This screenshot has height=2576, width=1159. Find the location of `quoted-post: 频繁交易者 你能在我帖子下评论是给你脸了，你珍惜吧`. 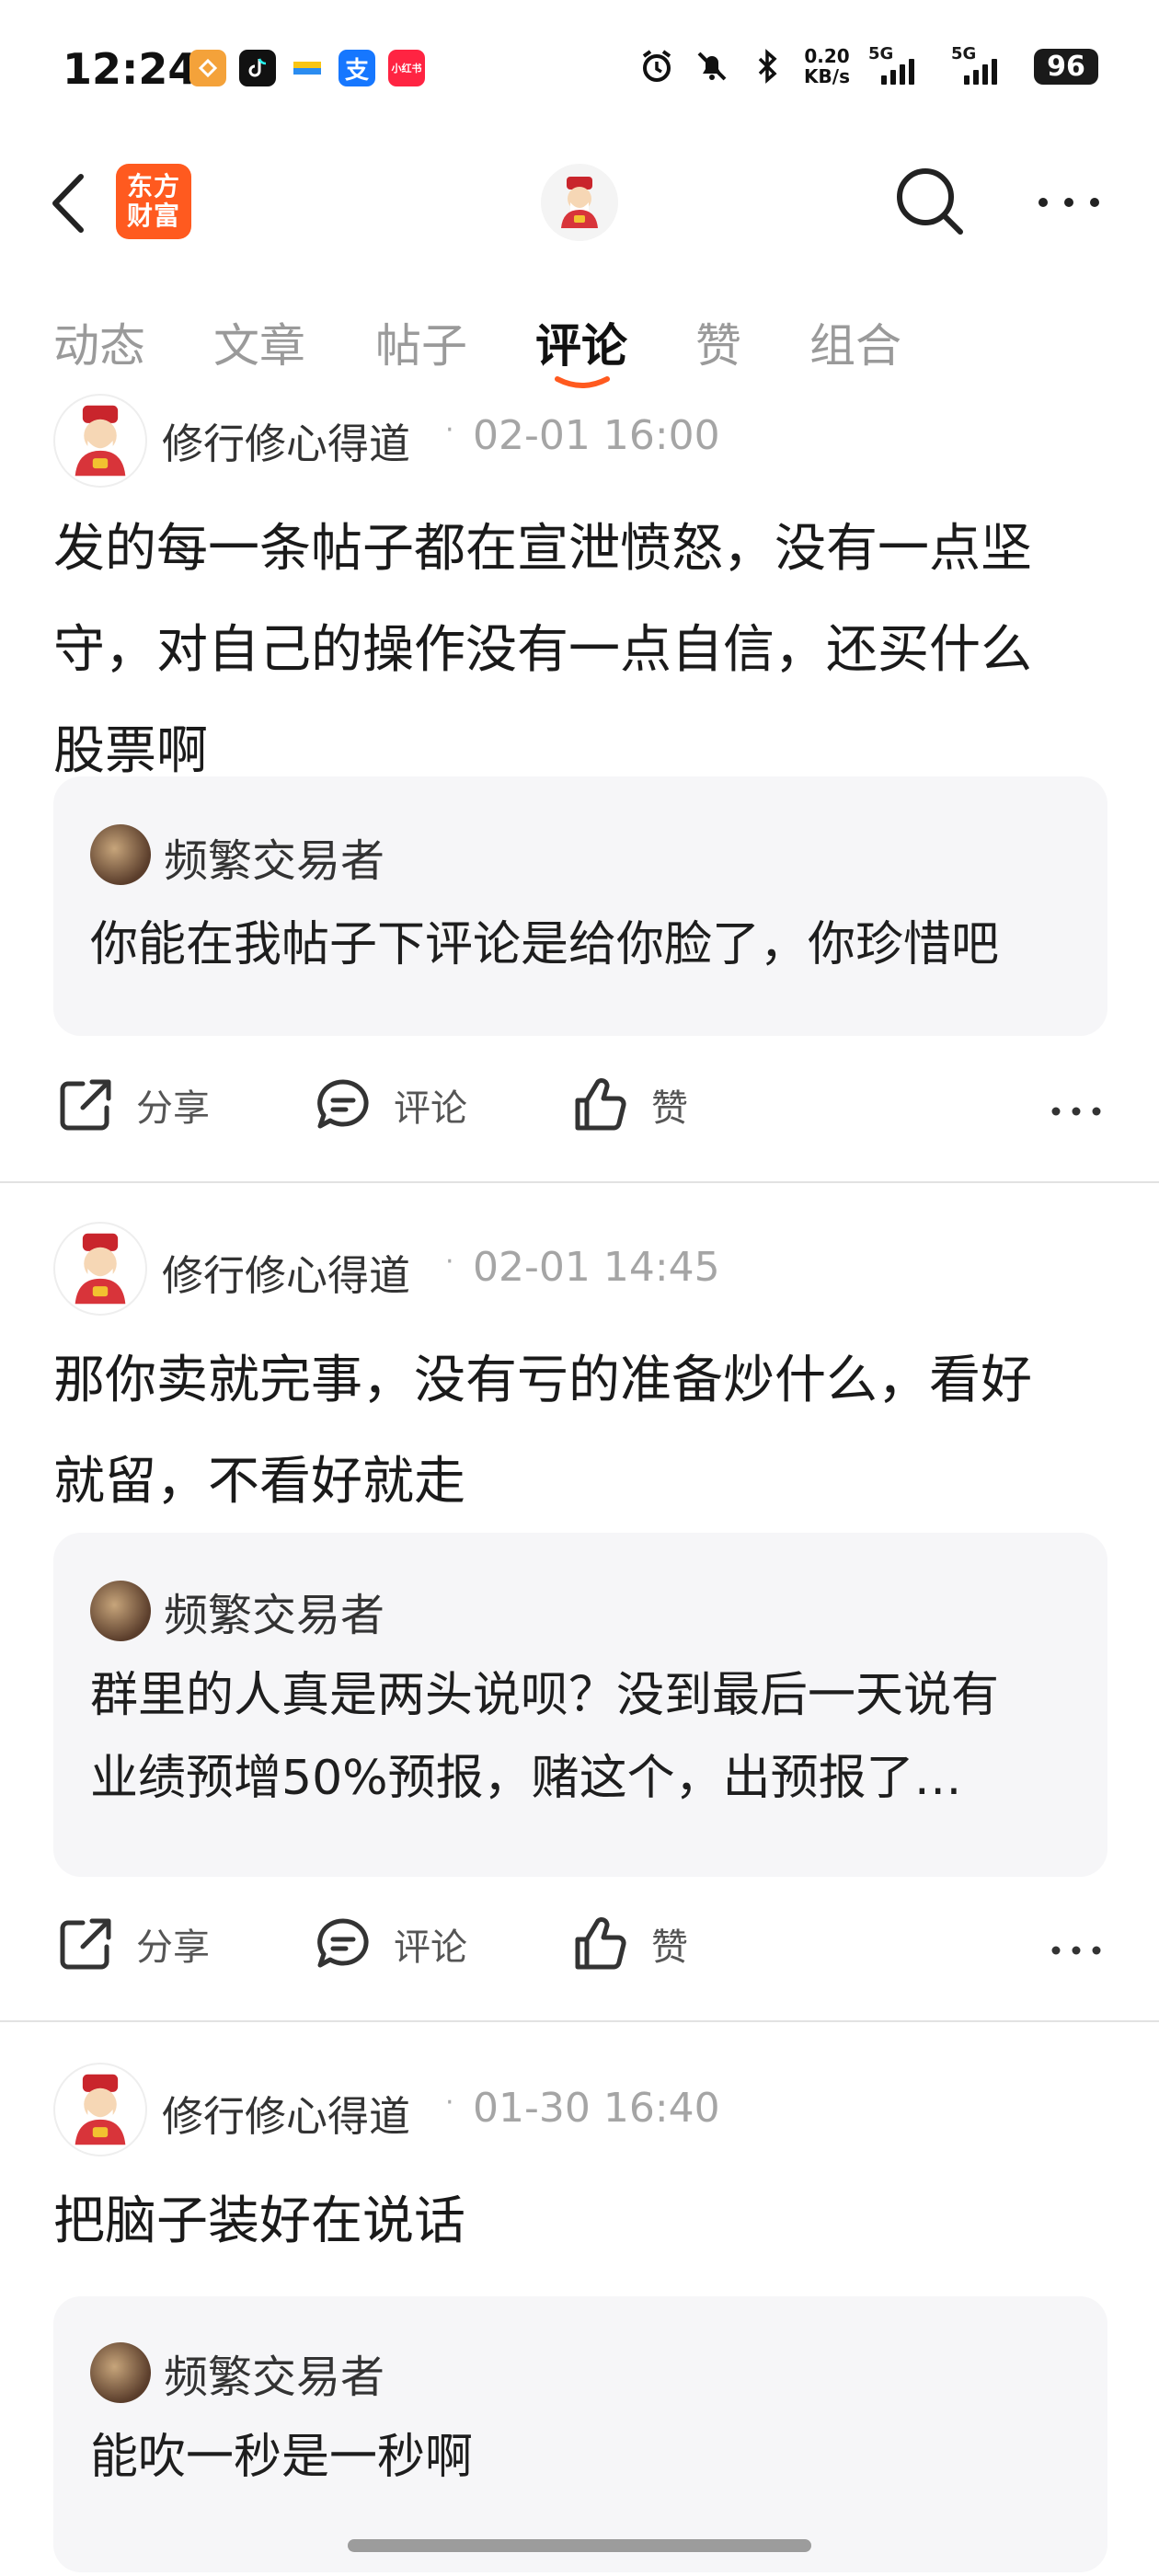

quoted-post: 频繁交易者 你能在我帖子下评论是给你脸了，你珍惜吧 is located at coordinates (580, 906).